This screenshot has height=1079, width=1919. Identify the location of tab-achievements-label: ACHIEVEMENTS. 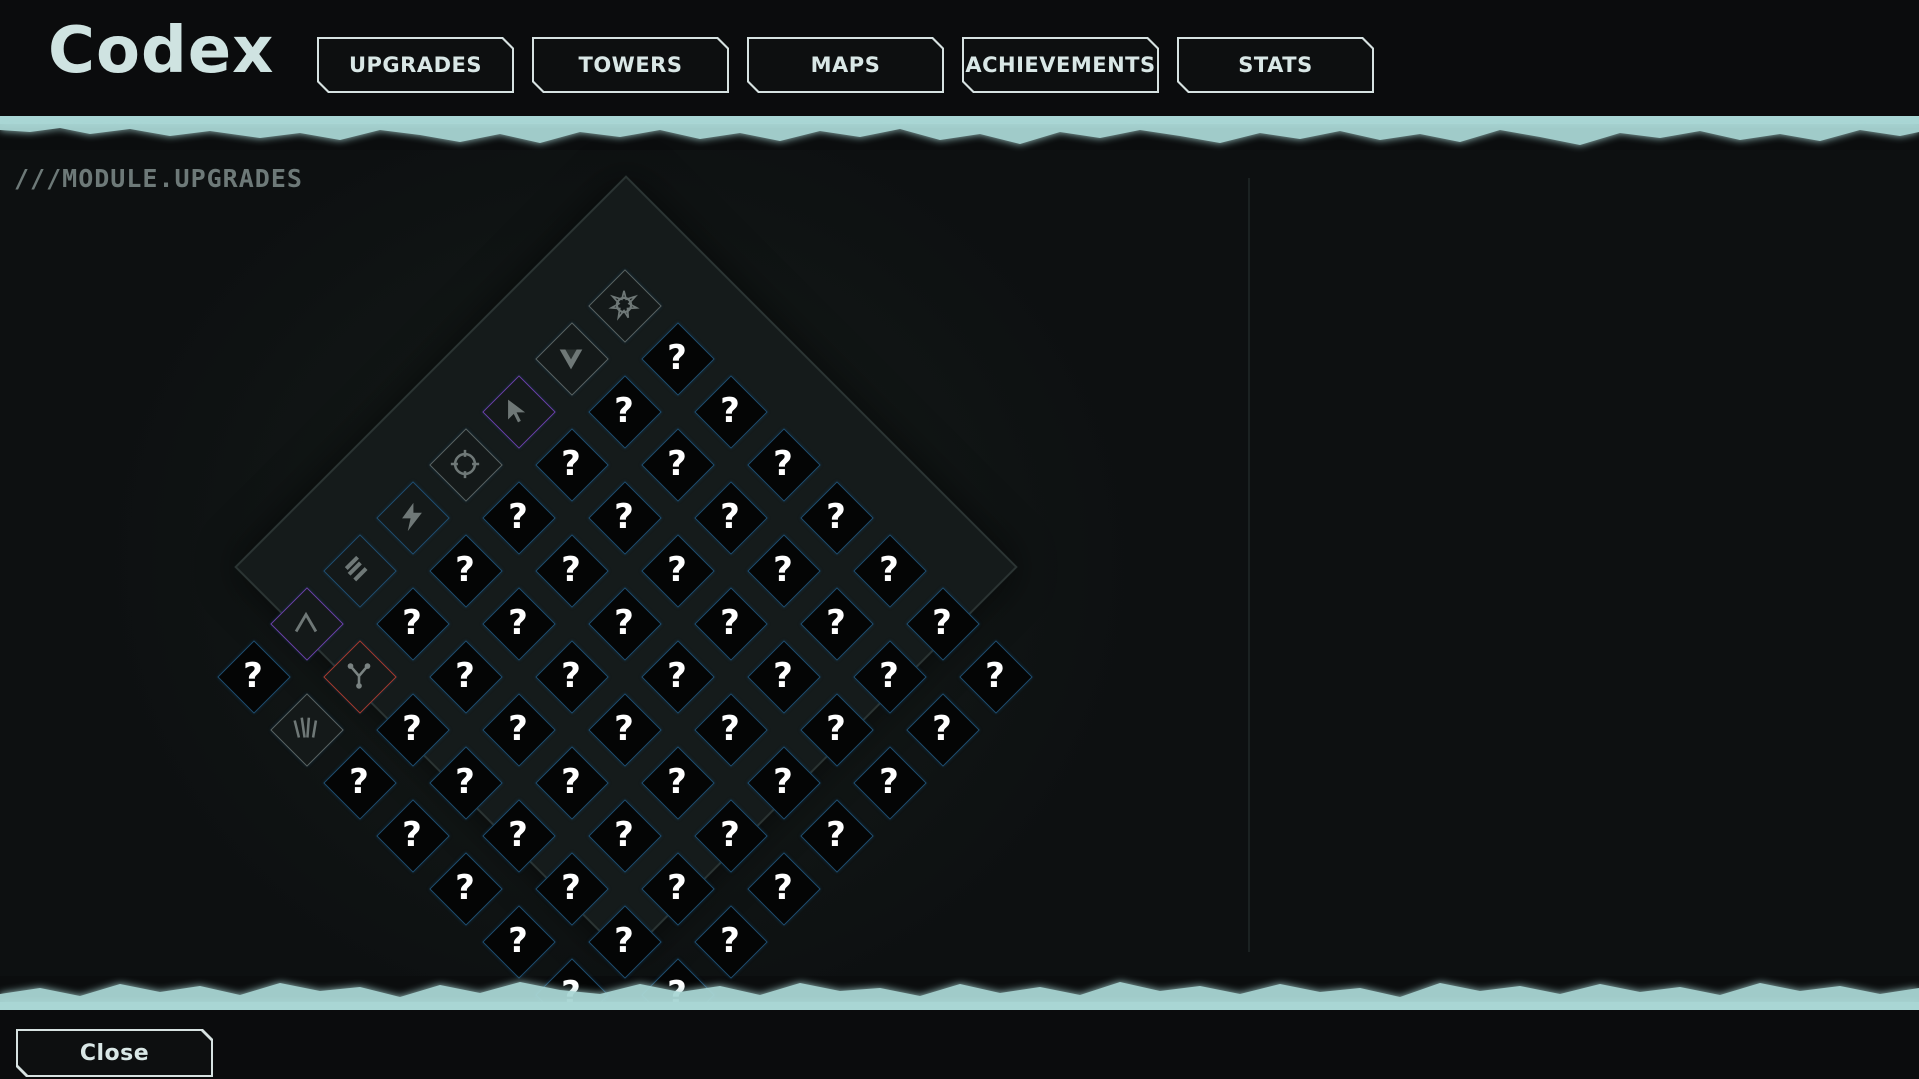
(1060, 65).